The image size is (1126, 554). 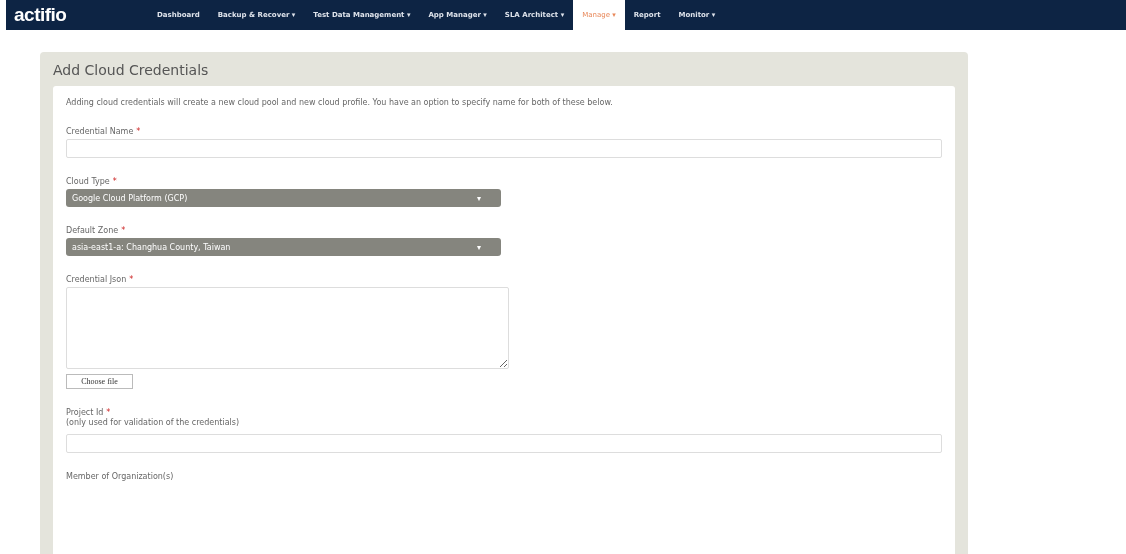 I want to click on field-label: Member of Organization(s), so click(x=120, y=476).